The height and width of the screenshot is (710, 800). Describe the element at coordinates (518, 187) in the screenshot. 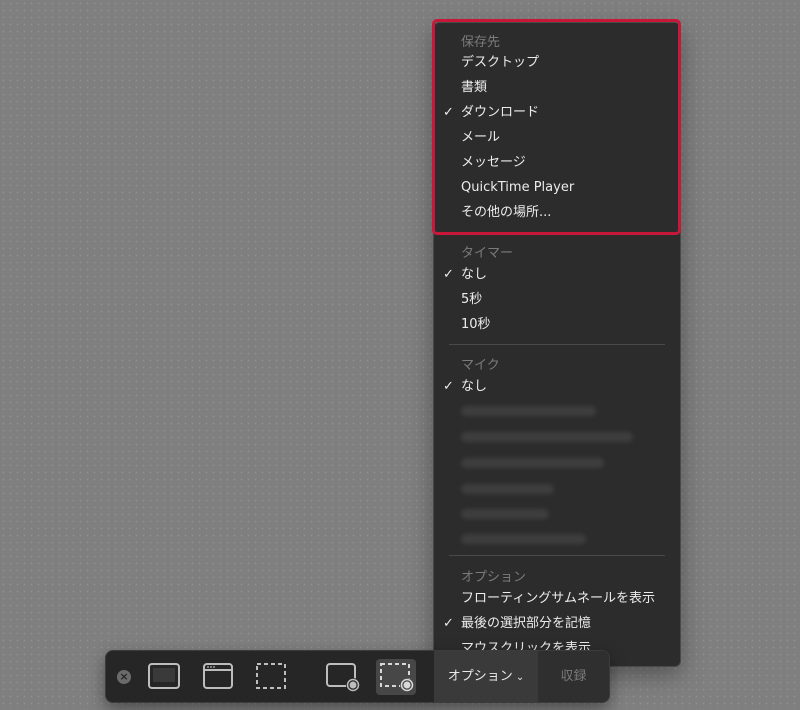

I see `menu-item-label: QuickTime Player` at that location.